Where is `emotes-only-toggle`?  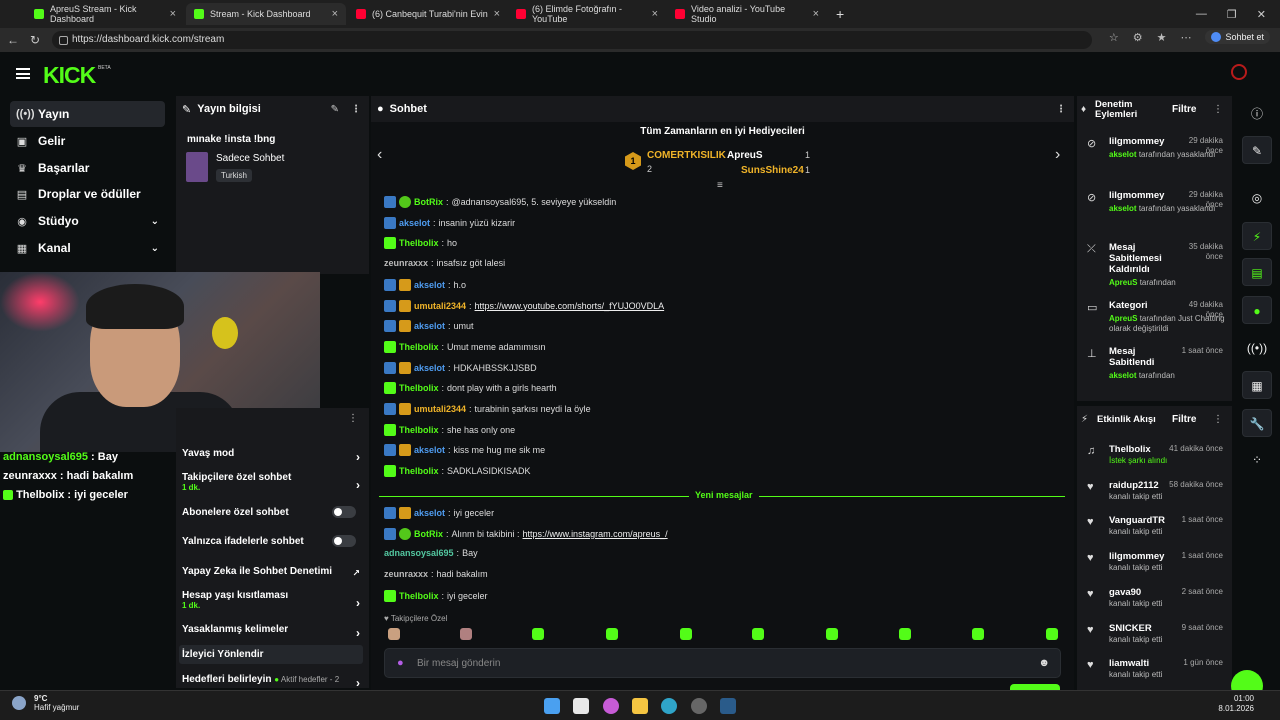
emotes-only-toggle is located at coordinates (344, 541).